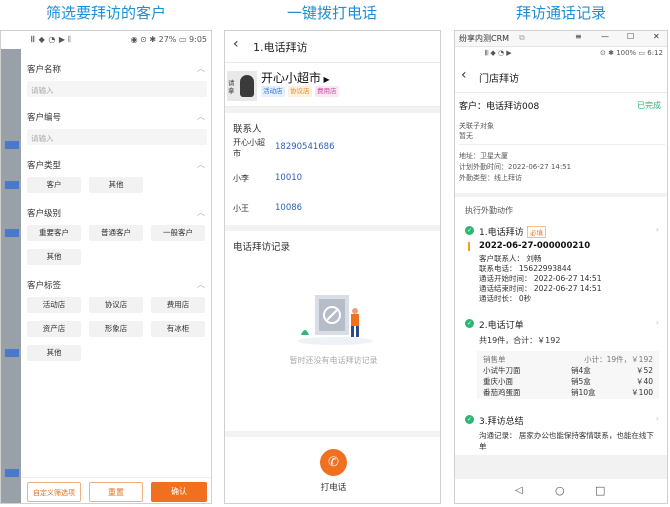 This screenshot has height=507, width=670. I want to click on item-qty: 销10盒, so click(583, 392).